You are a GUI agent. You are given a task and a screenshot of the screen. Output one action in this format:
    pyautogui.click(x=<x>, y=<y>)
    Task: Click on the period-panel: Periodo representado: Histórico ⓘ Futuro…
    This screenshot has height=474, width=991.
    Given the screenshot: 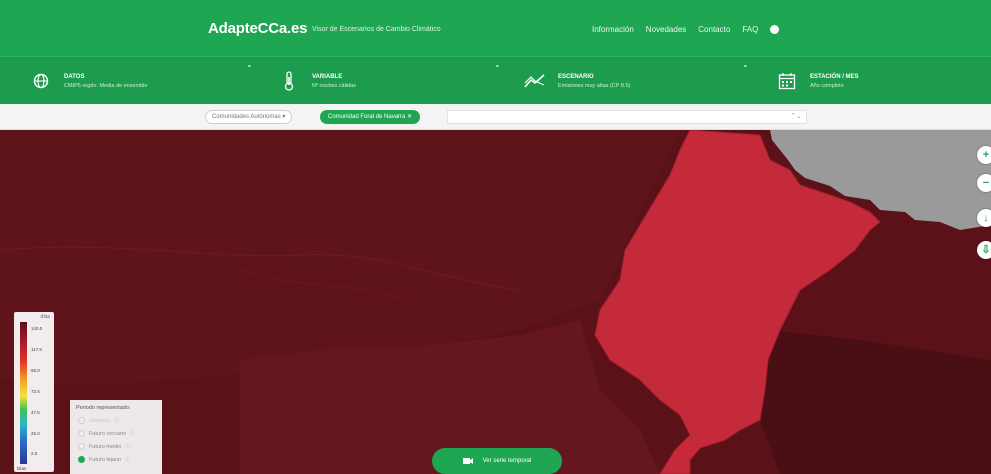 What is the action you would take?
    pyautogui.click(x=116, y=437)
    